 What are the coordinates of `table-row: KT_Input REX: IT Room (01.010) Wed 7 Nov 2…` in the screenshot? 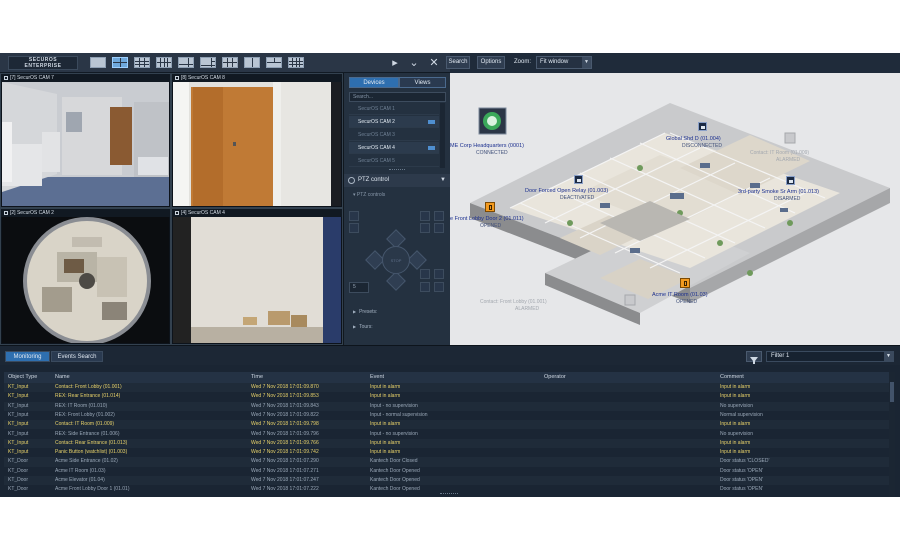 It's located at (447, 406).